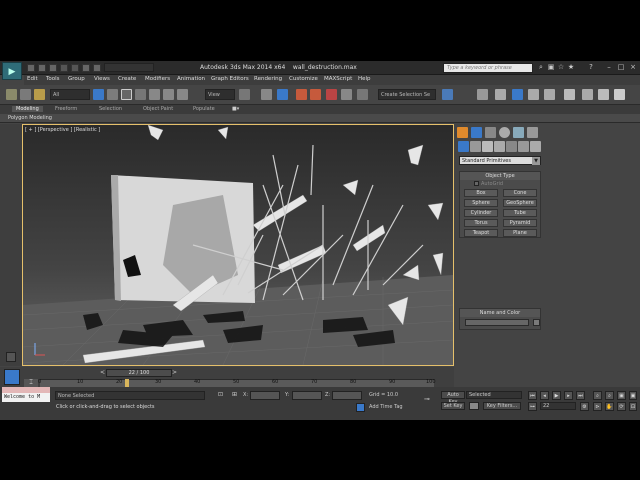 The height and width of the screenshot is (480, 640). I want to click on key-icon: ⊸, so click(427, 399).